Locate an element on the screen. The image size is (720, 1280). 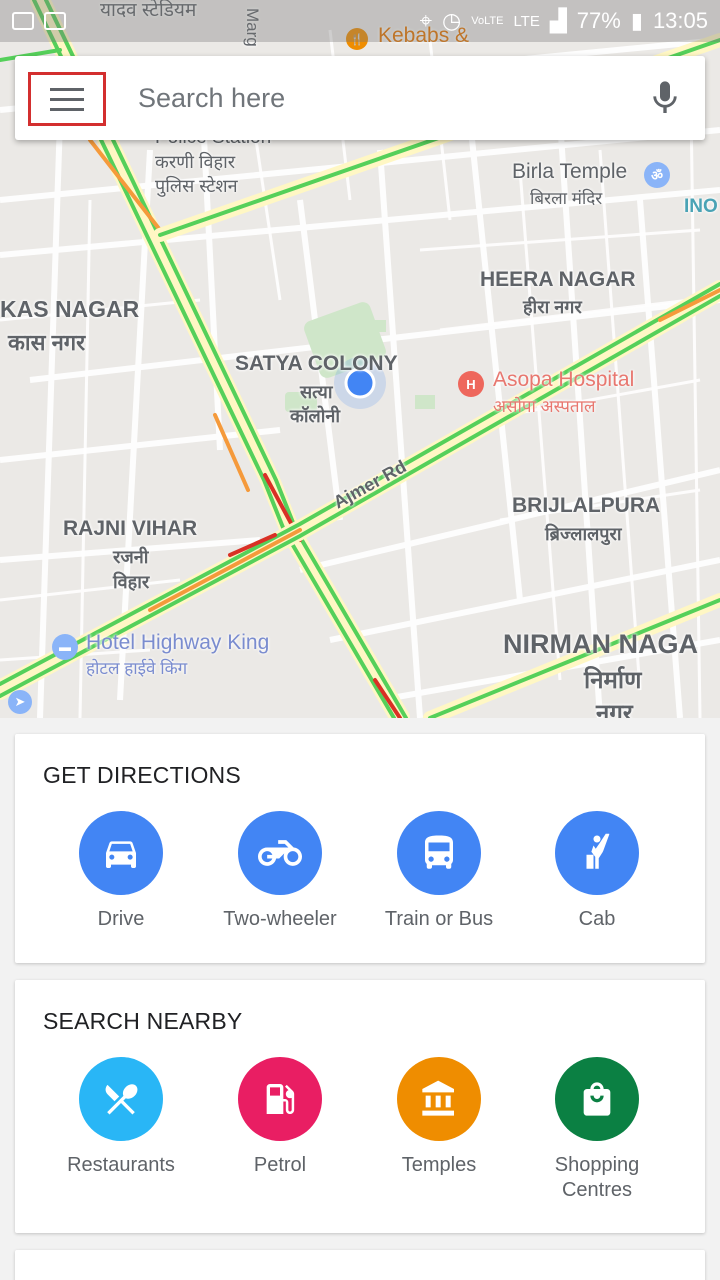
get-directions-title: GET DIRECTIONS is located at coordinates (142, 775).